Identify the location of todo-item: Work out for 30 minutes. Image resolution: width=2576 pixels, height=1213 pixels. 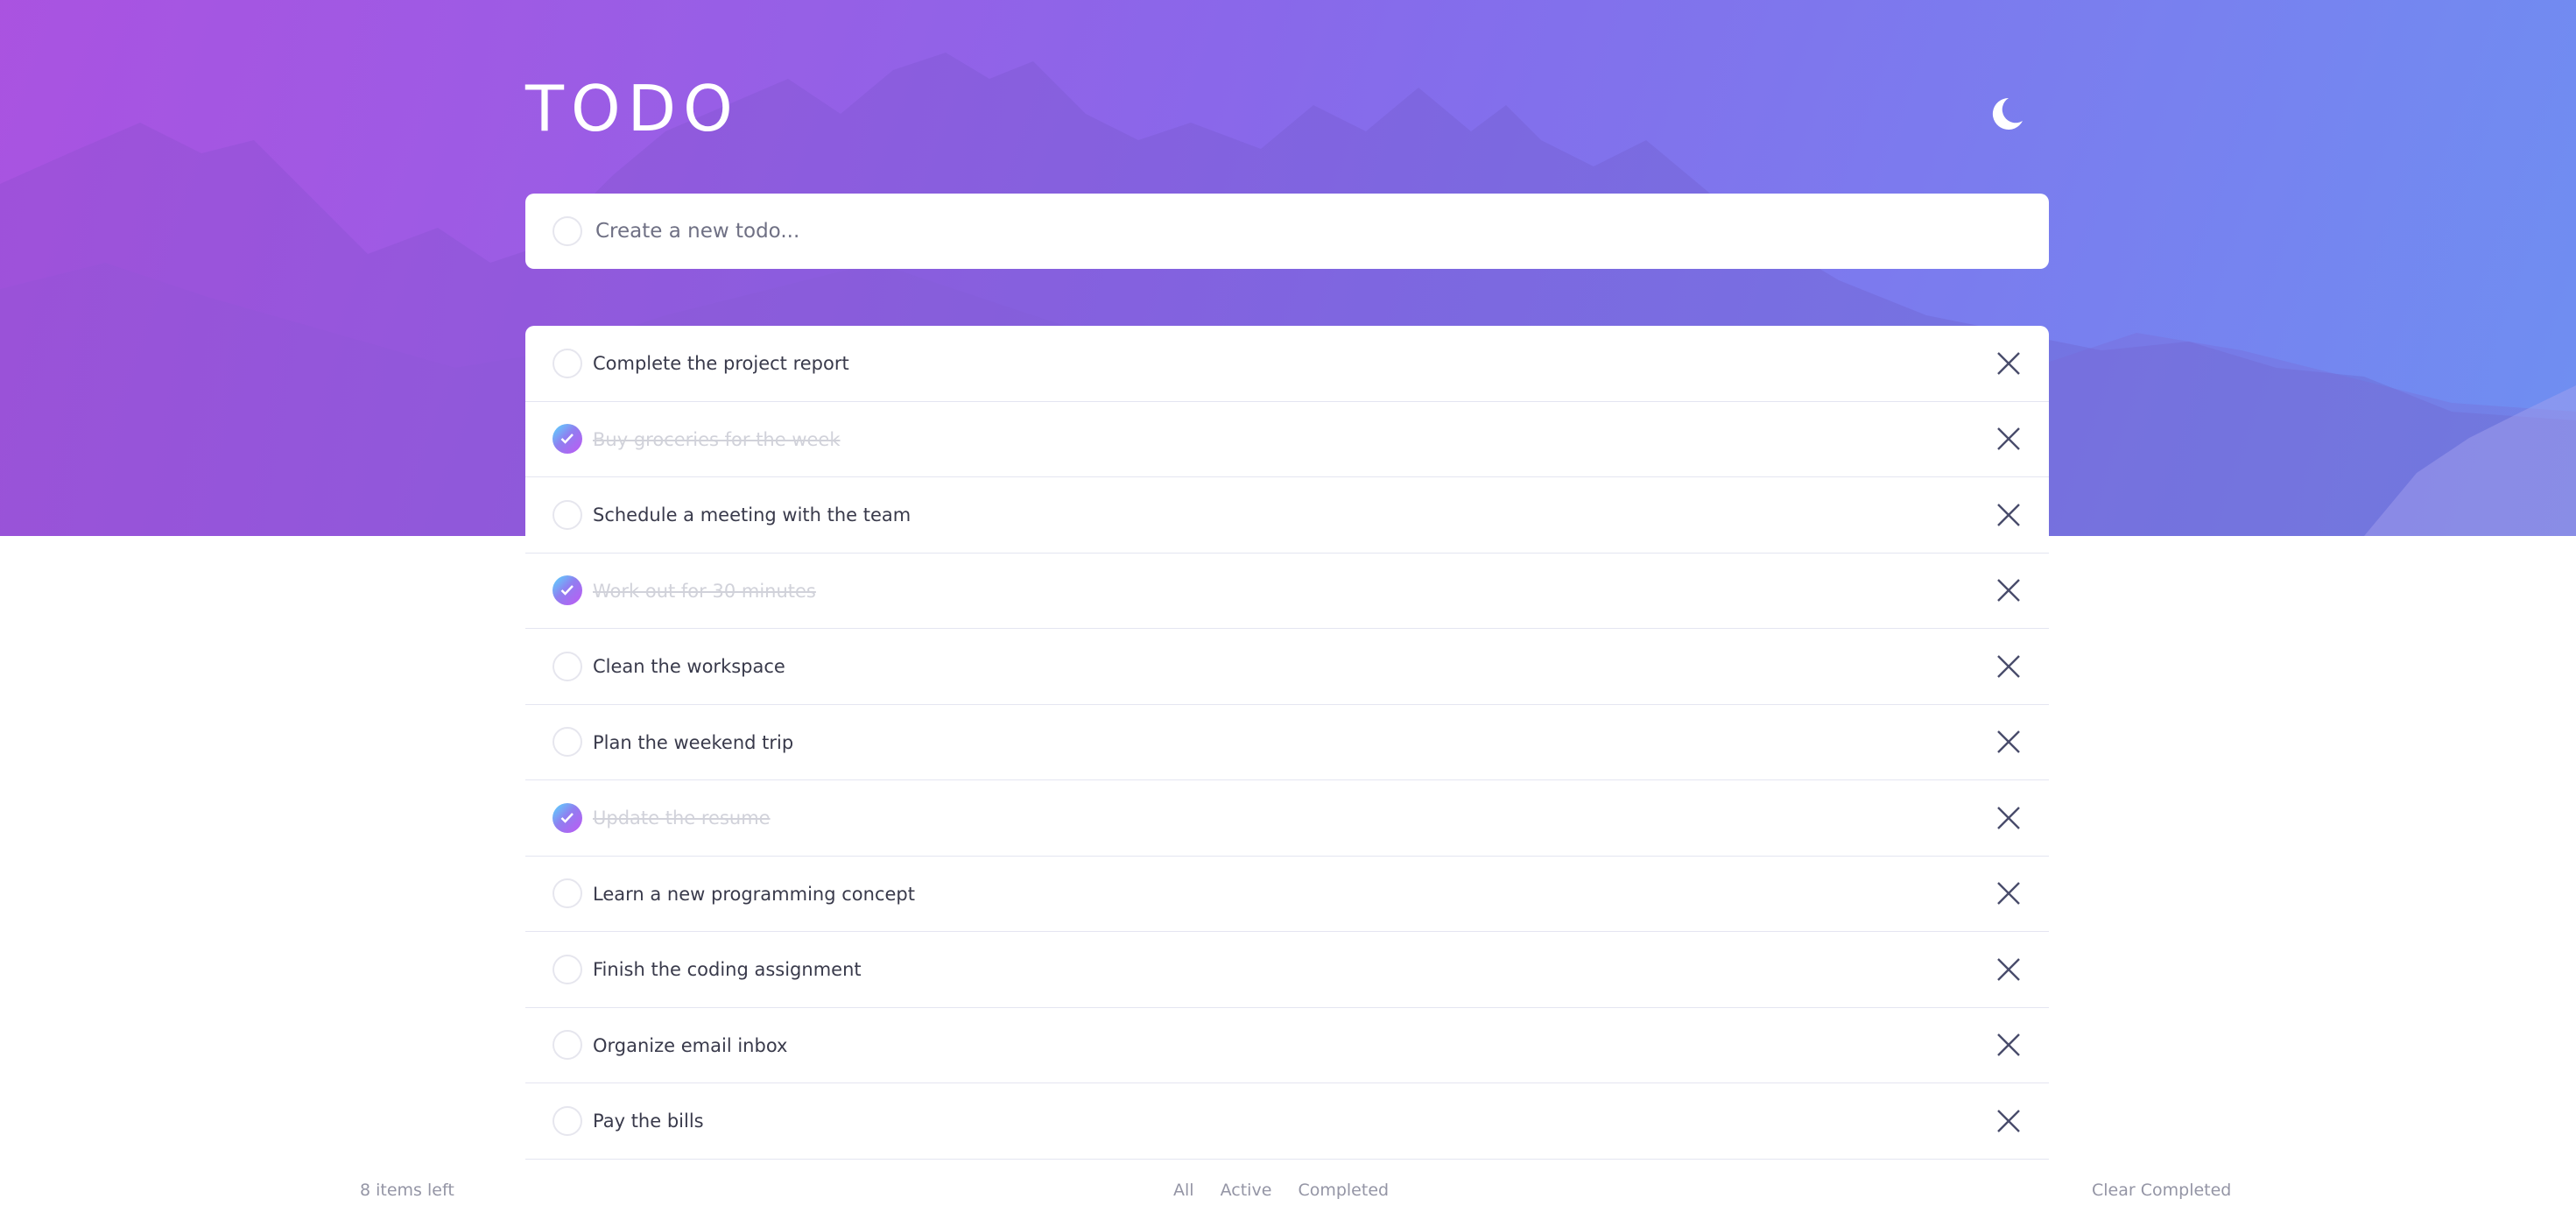
(1287, 591).